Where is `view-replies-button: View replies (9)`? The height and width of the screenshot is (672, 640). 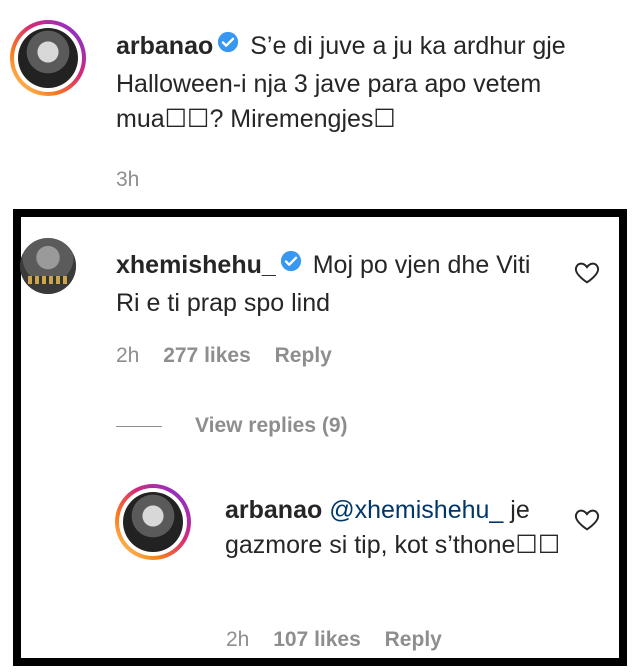 view-replies-button: View replies (9) is located at coordinates (271, 426).